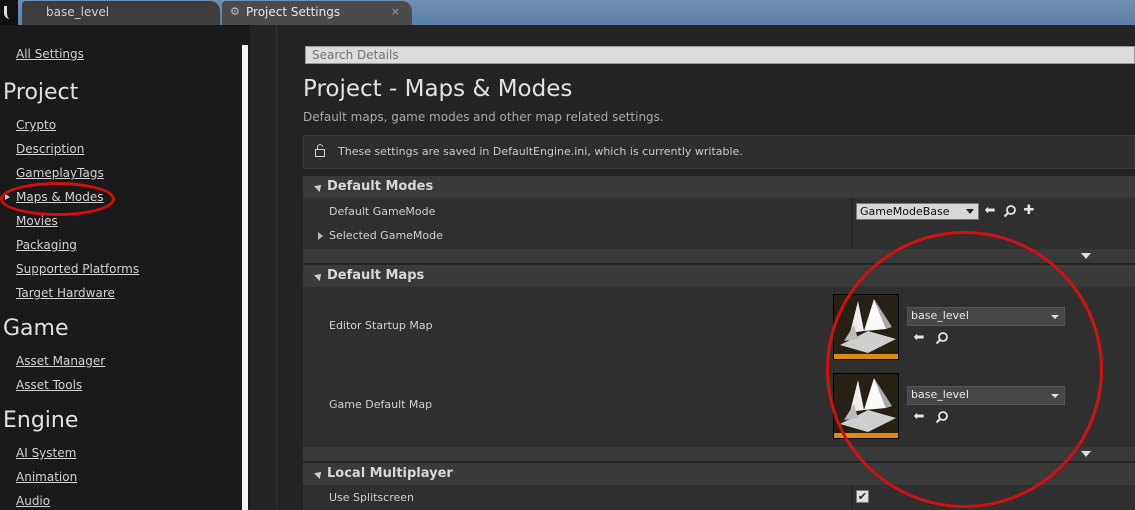 This screenshot has width=1135, height=510. I want to click on tab-base-level: base_level, so click(121, 13).